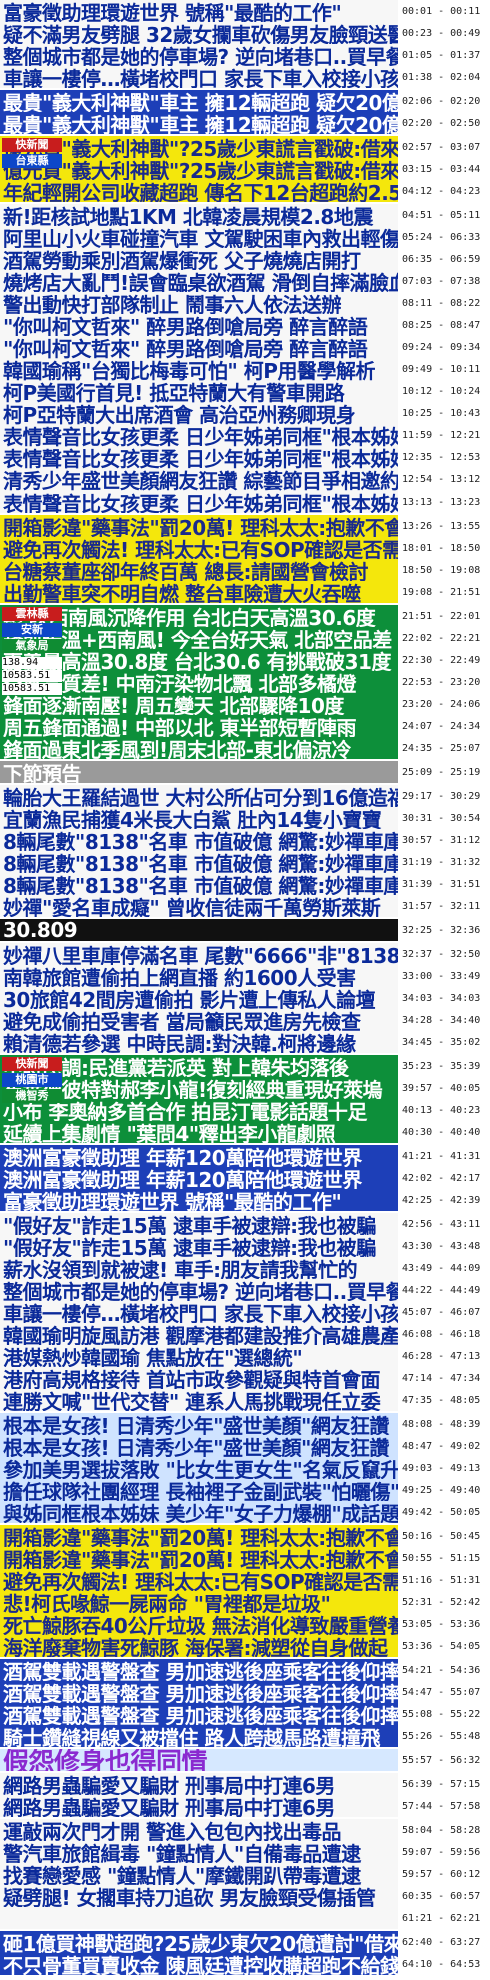 This screenshot has height=1980, width=490. What do you see at coordinates (199, 1795) in the screenshot?
I see `frame-caption-panel: 網路男蟲騙愛又騙財 刑事局中打連6男 網路男蟲騙愛又騙財 刑事局中打連6男` at bounding box center [199, 1795].